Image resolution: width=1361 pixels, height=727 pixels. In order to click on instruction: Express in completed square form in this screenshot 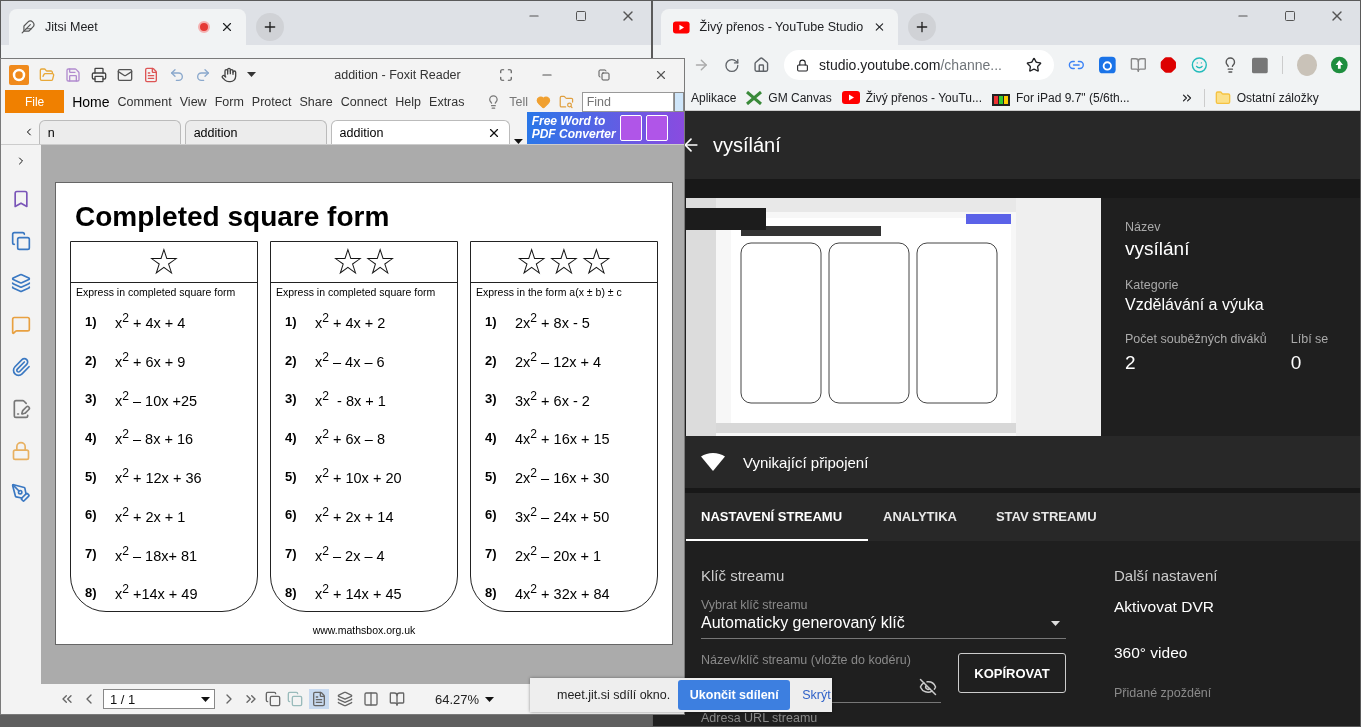, I will do `click(356, 291)`.